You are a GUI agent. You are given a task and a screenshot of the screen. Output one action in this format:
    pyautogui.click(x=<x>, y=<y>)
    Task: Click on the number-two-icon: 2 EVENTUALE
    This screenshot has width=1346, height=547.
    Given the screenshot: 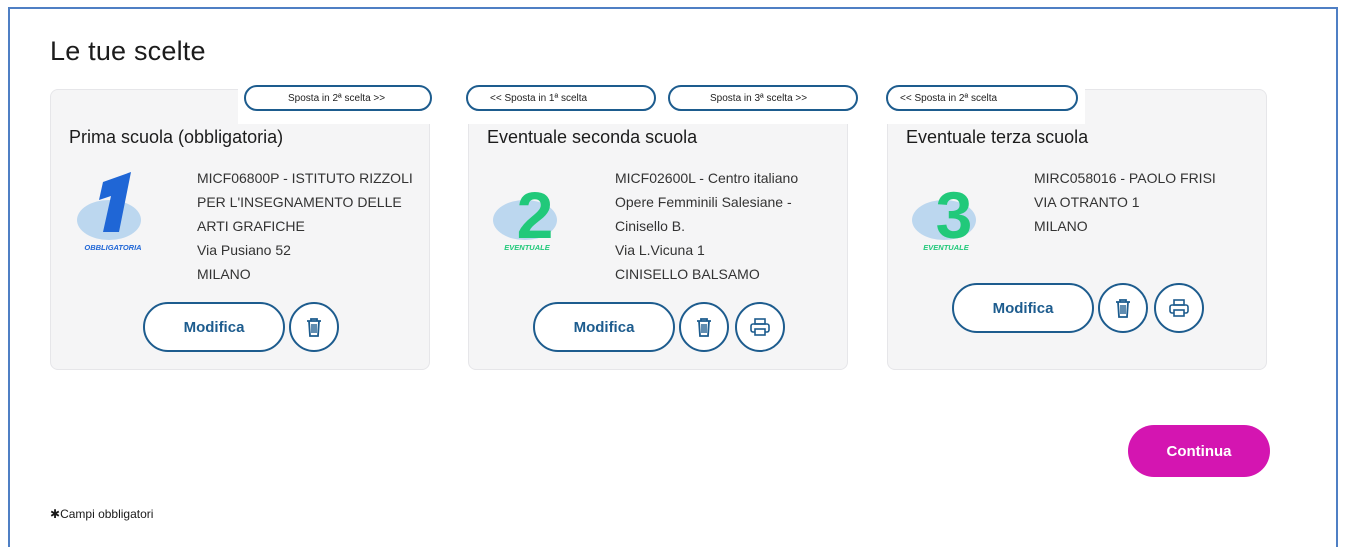 What is the action you would take?
    pyautogui.click(x=525, y=215)
    